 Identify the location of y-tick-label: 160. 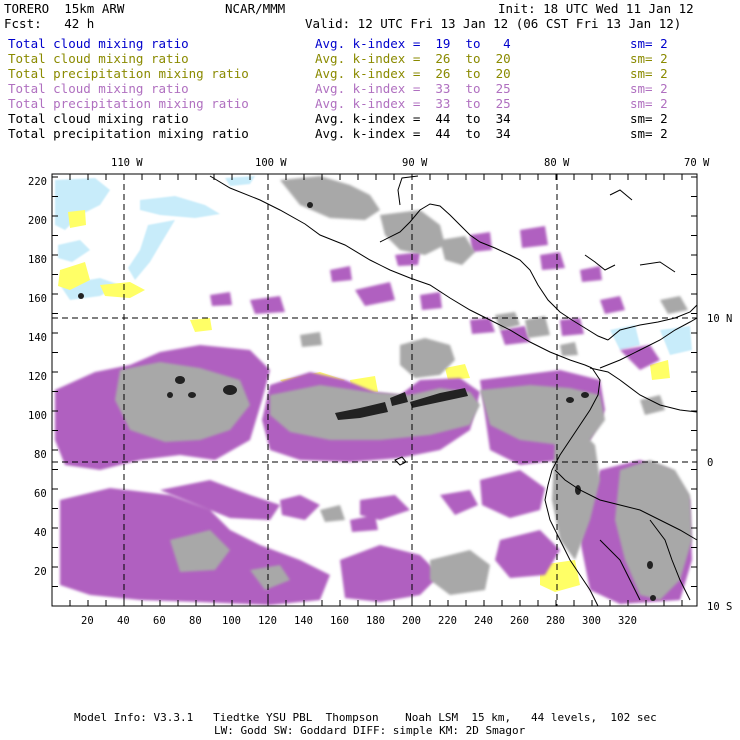
(37, 299).